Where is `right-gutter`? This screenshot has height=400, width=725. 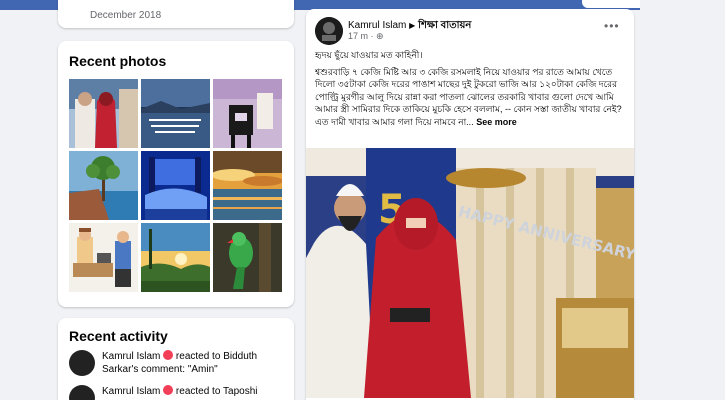
right-gutter is located at coordinates (682, 200).